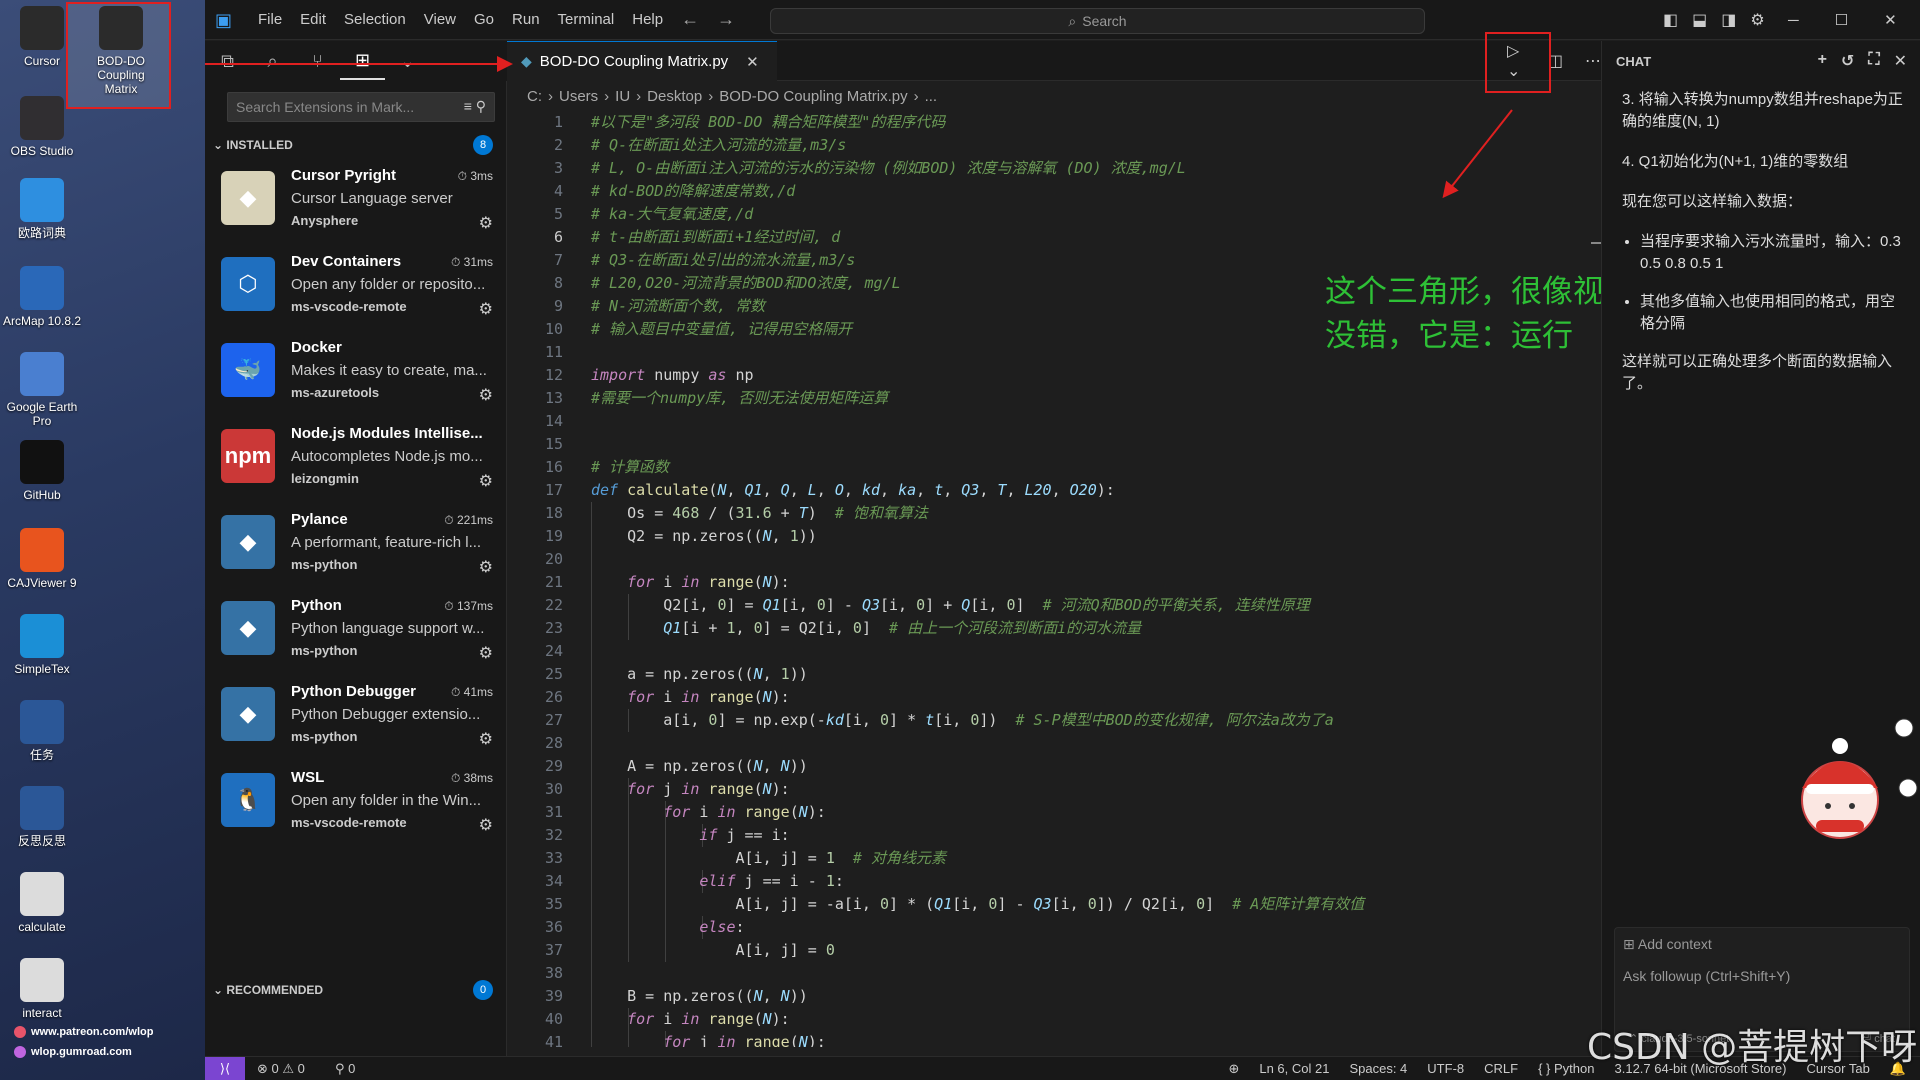  I want to click on source-control-icon: ⑂, so click(317, 61).